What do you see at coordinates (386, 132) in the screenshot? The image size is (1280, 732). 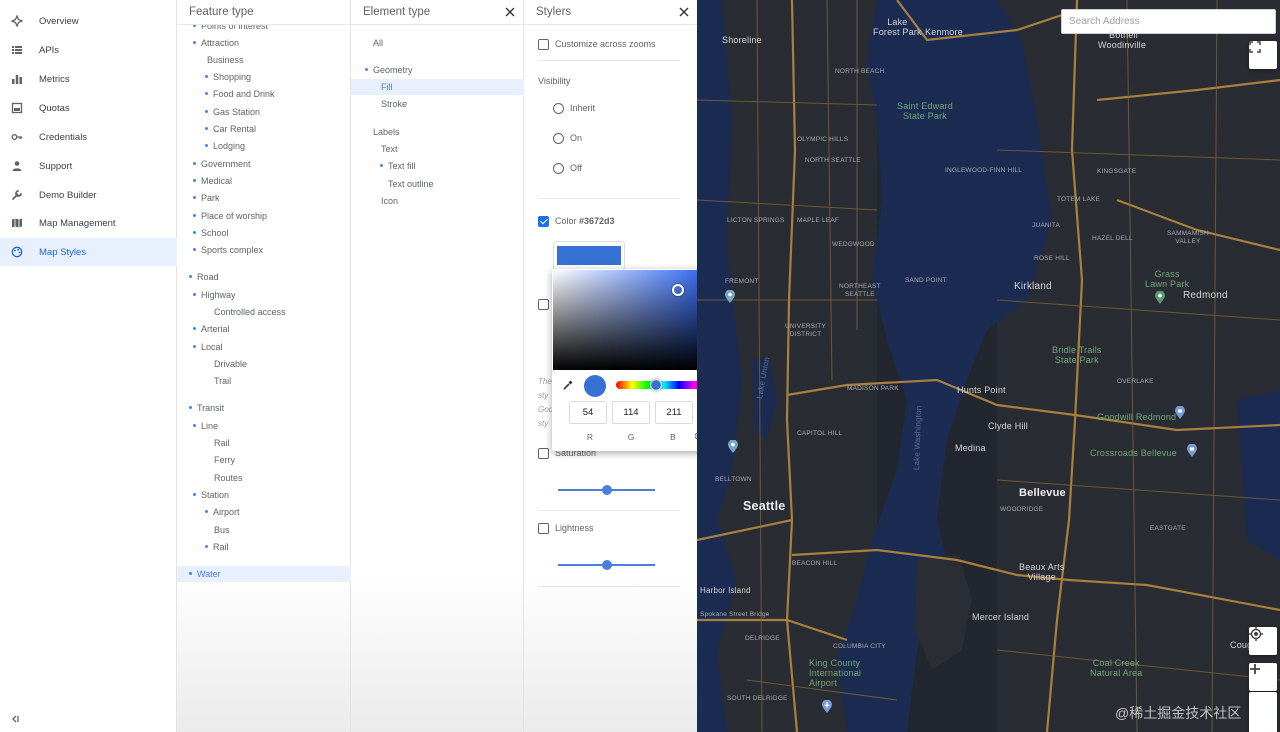 I see `element-type-item: Labels` at bounding box center [386, 132].